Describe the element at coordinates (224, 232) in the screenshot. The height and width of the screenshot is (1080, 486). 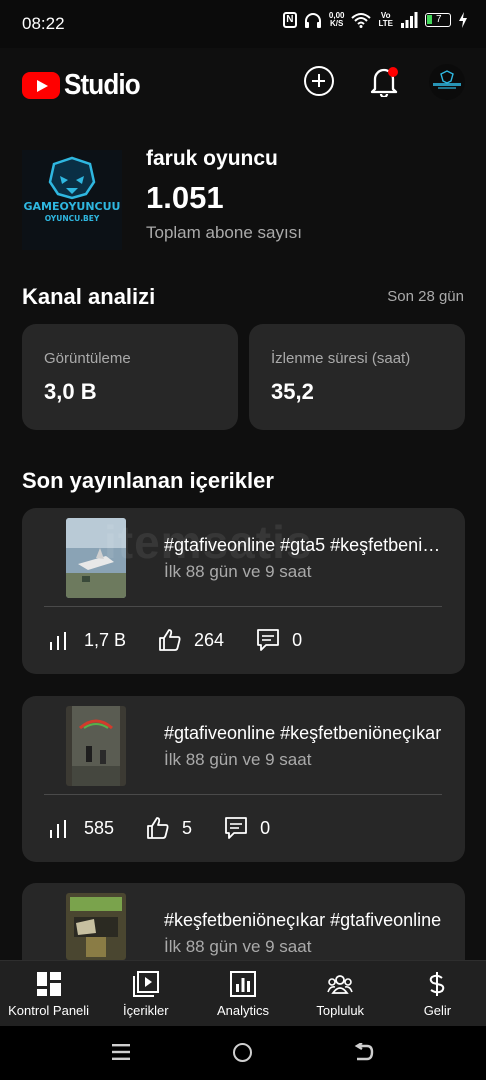
I see `subscriber-label: Toplam abone sayısı` at that location.